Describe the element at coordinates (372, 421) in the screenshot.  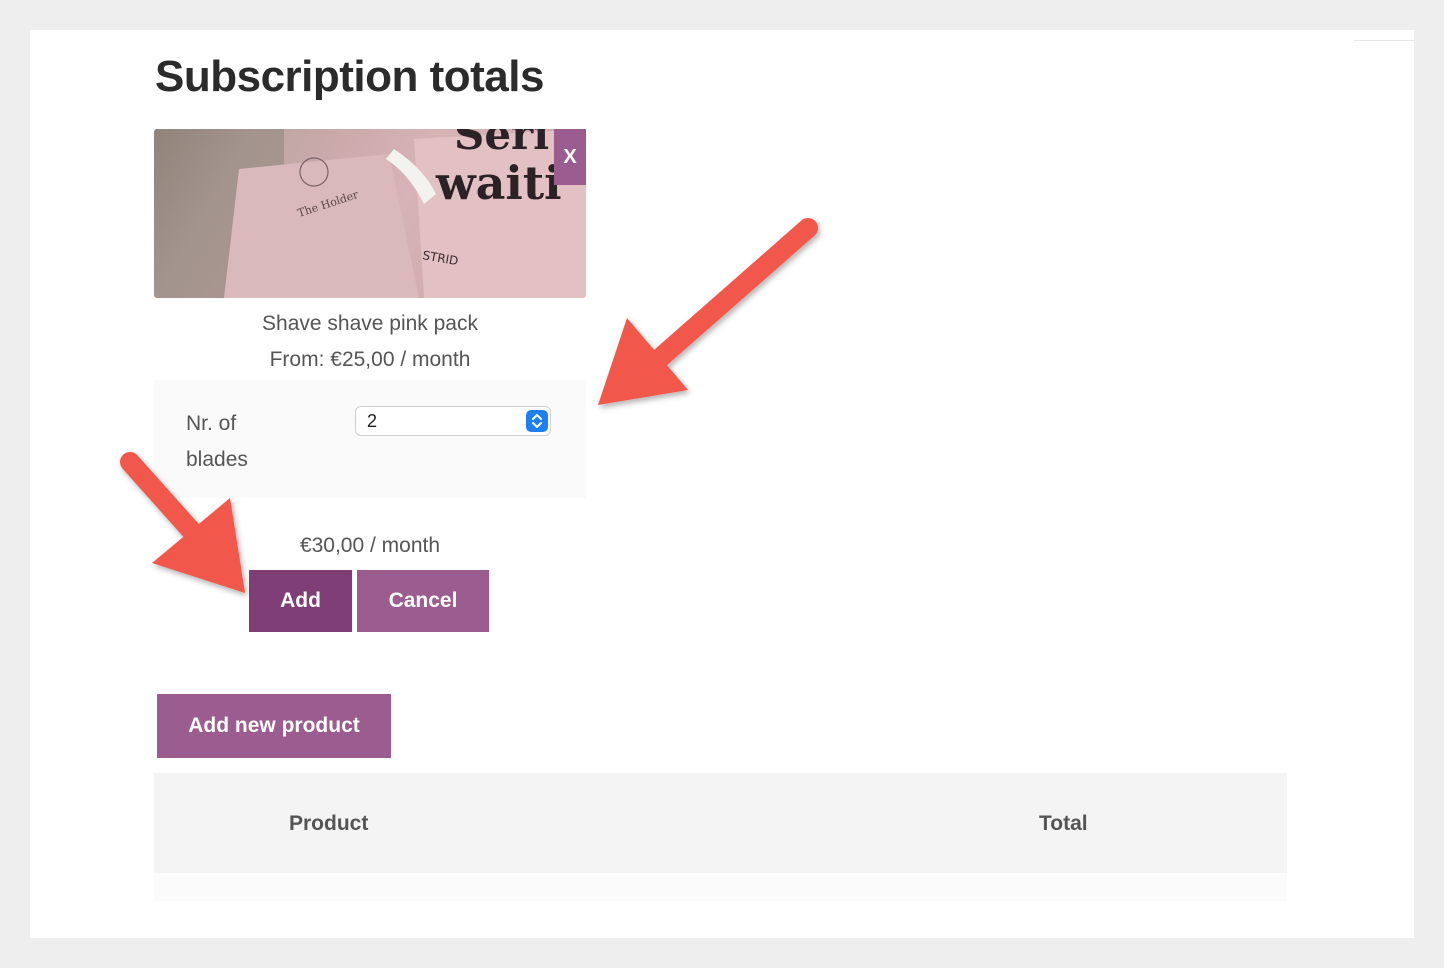
I see `blades-select-value: 2` at that location.